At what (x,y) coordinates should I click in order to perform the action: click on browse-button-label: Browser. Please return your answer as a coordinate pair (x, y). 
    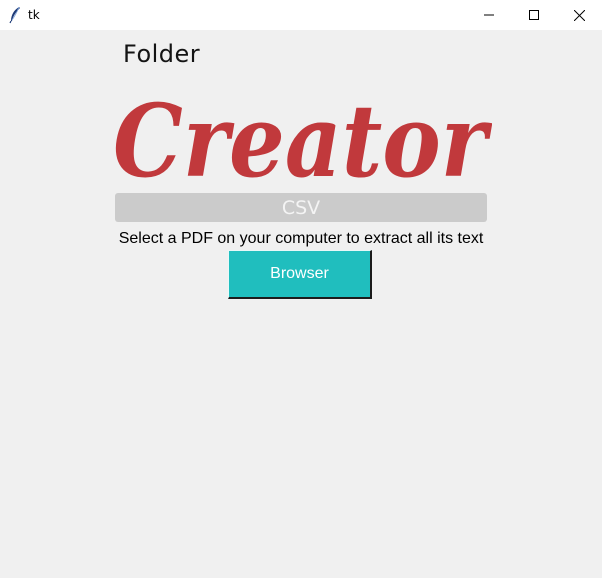
    Looking at the image, I should click on (299, 273).